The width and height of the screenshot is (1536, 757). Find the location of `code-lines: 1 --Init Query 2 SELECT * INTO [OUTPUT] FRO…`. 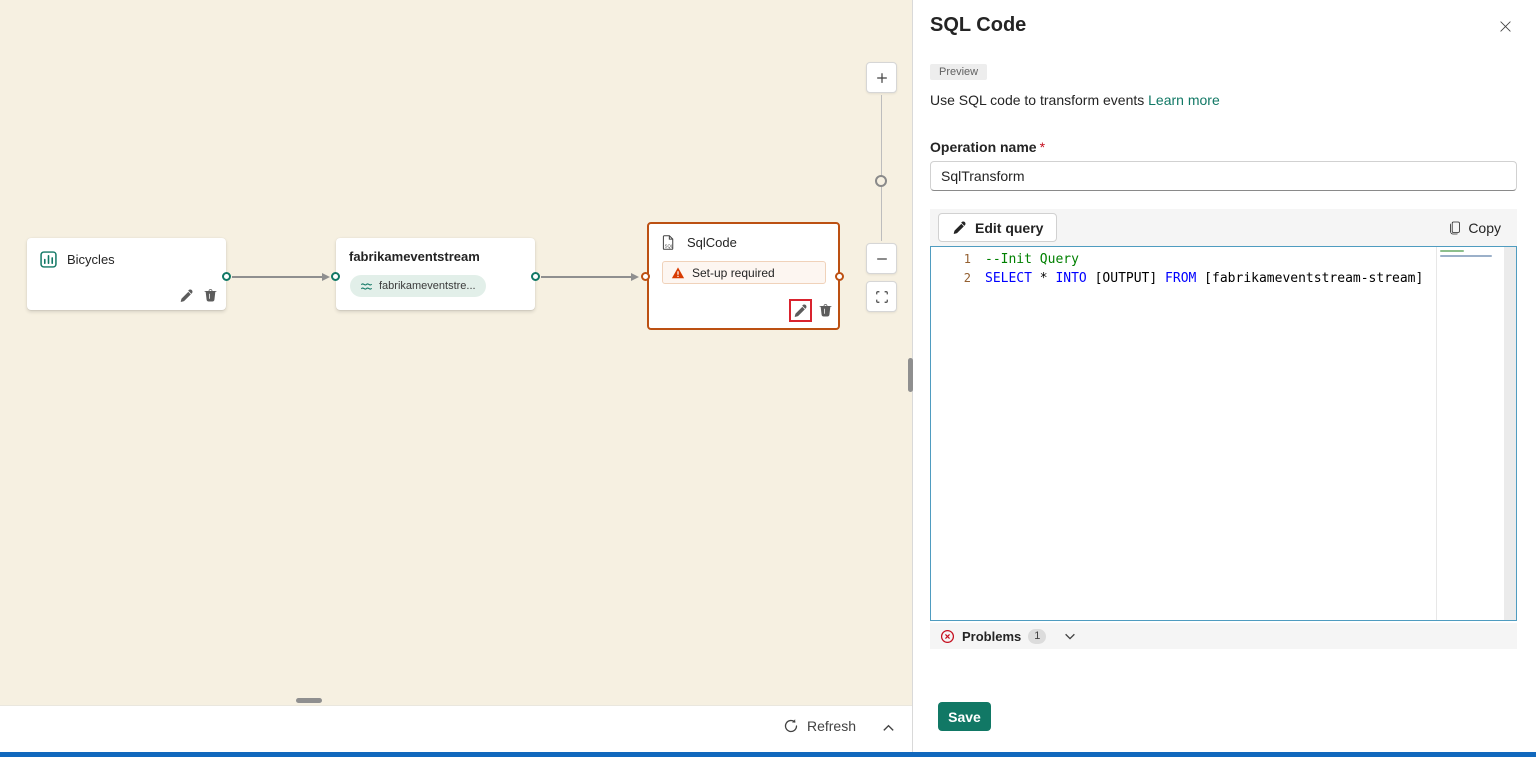

code-lines: 1 --Init Query 2 SELECT * INTO [OUTPUT] FRO… is located at coordinates (1177, 269).